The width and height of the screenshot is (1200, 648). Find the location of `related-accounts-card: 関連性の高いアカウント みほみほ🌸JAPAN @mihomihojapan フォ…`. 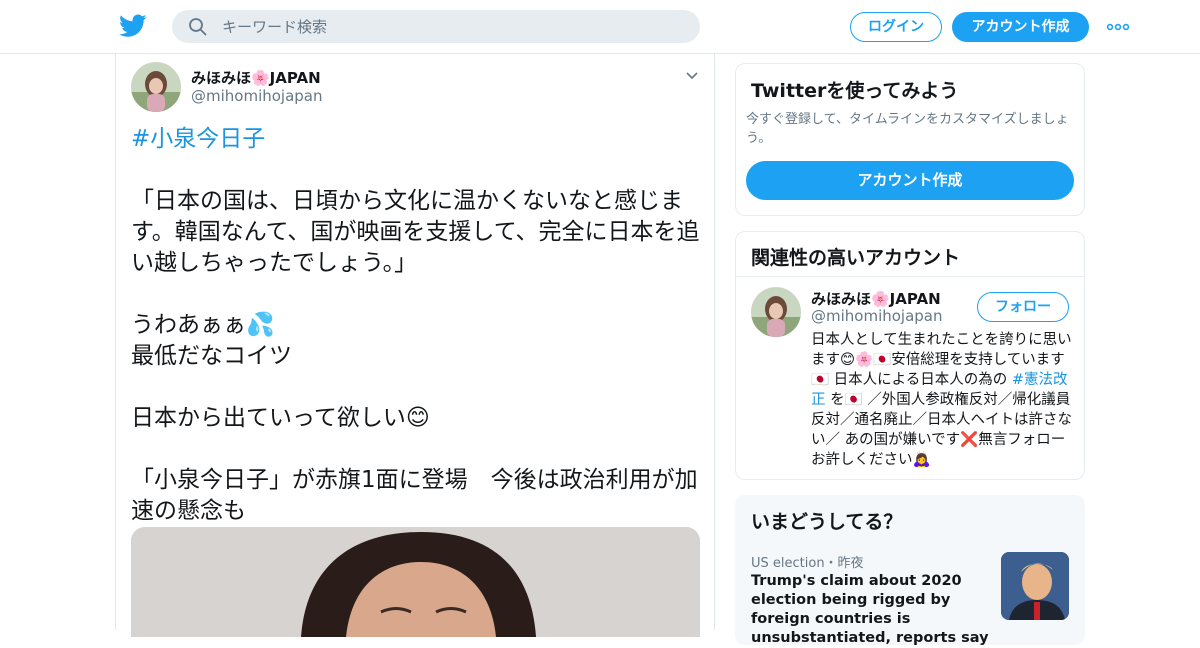

related-accounts-card: 関連性の高いアカウント みほみほ🌸JAPAN @mihomihojapan フォ… is located at coordinates (910, 355).